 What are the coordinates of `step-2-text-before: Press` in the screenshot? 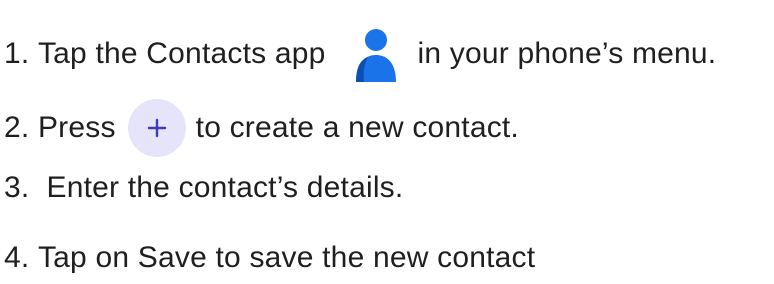 It's located at (76, 127).